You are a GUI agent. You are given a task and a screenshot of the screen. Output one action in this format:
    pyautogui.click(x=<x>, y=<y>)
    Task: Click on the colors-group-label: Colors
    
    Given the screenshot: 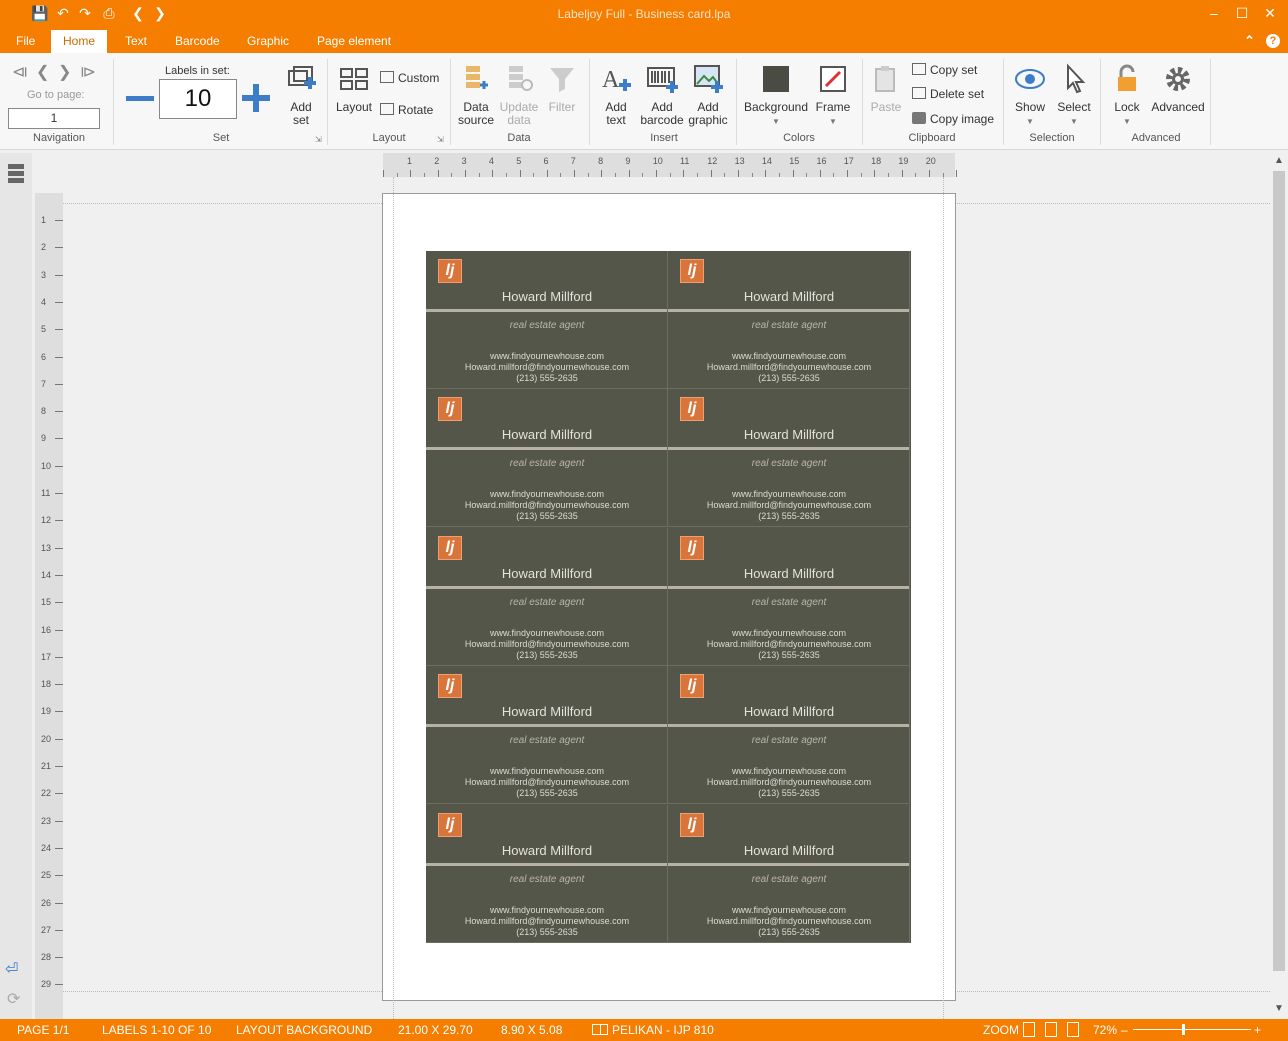 What is the action you would take?
    pyautogui.click(x=799, y=138)
    